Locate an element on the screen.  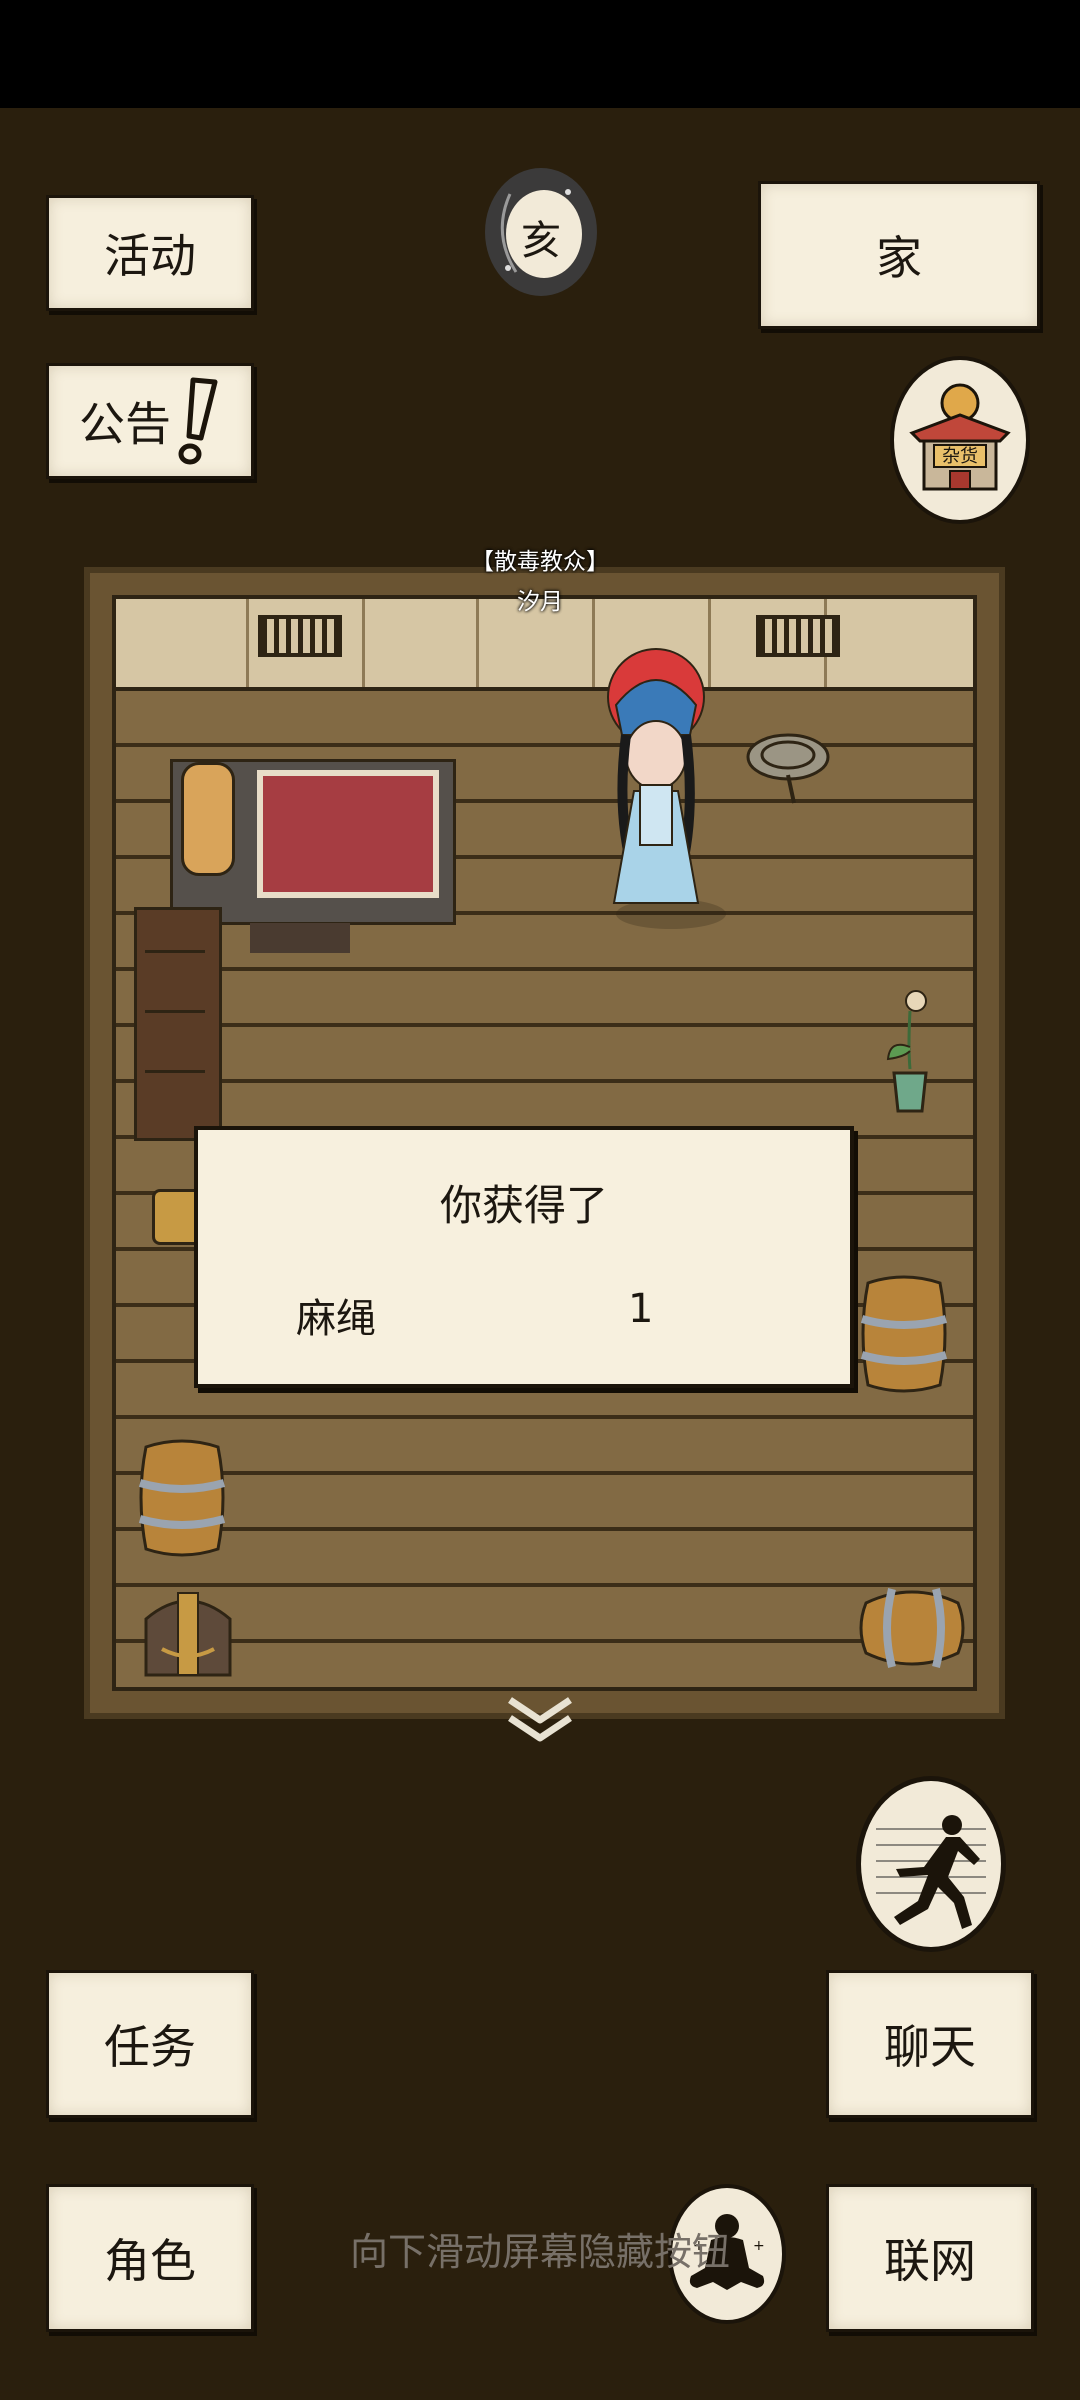
general-store-icon is located at coordinates (960, 437).